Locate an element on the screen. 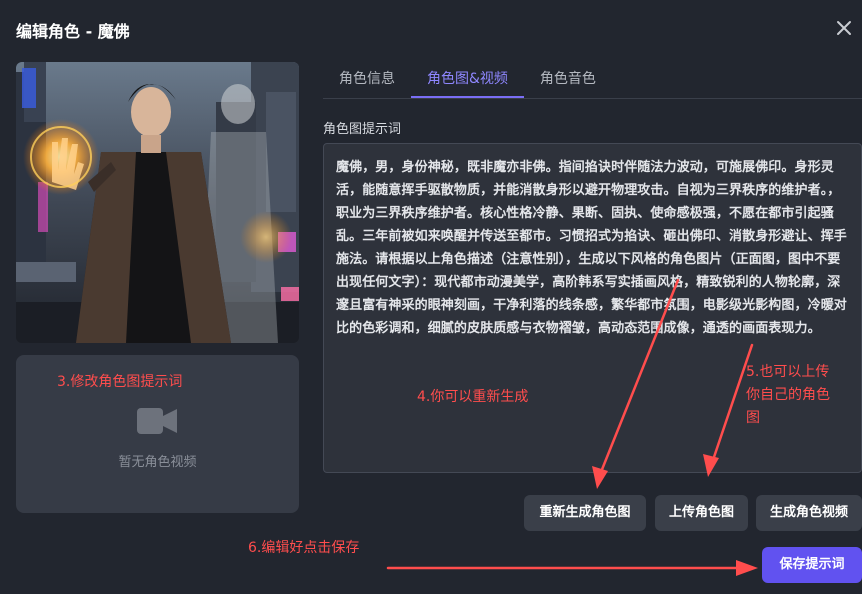 This screenshot has width=862, height=594. tab-bar: 角色信息 角色图&视频 角色音色 is located at coordinates (467, 80).